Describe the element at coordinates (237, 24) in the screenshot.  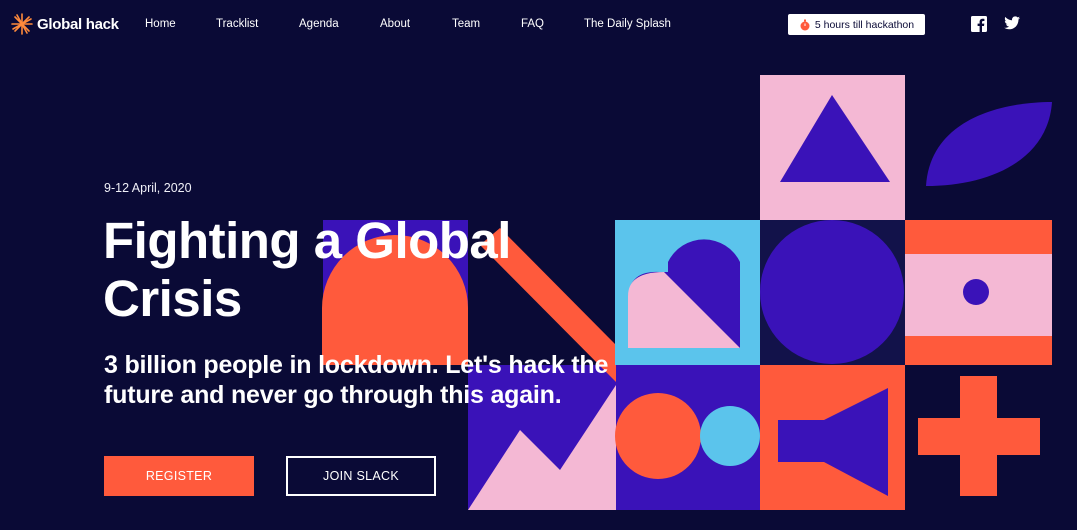
I see `nav-link-tracklist: Tracklist` at that location.